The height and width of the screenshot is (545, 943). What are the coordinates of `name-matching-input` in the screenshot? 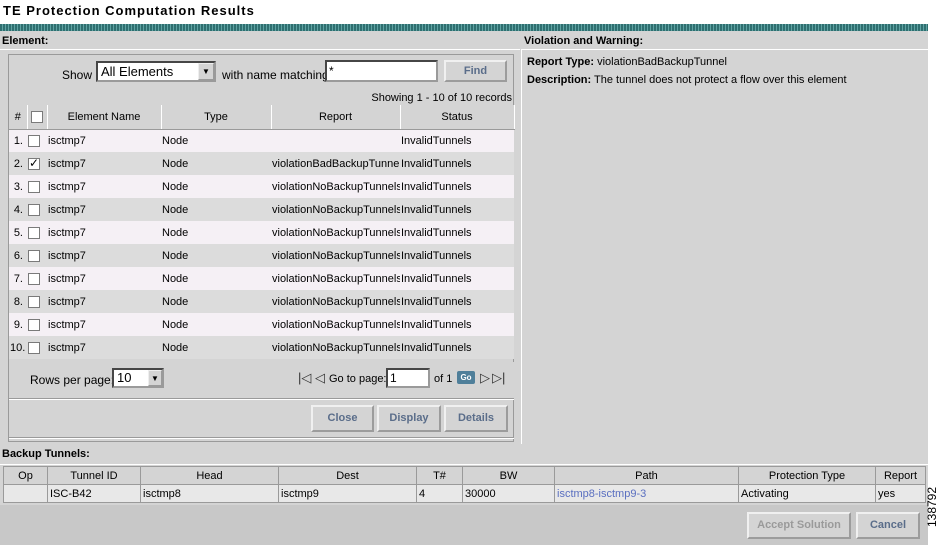 It's located at (381, 71).